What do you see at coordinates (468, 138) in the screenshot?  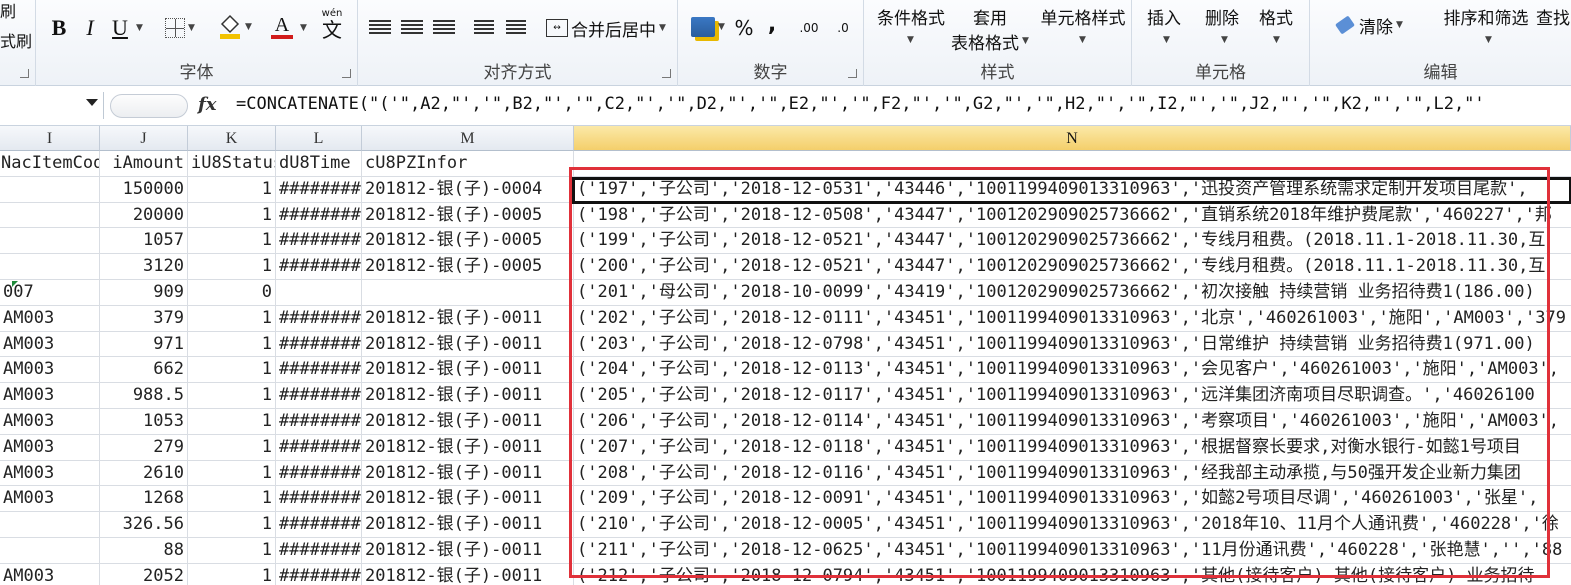 I see `column-header-M: M` at bounding box center [468, 138].